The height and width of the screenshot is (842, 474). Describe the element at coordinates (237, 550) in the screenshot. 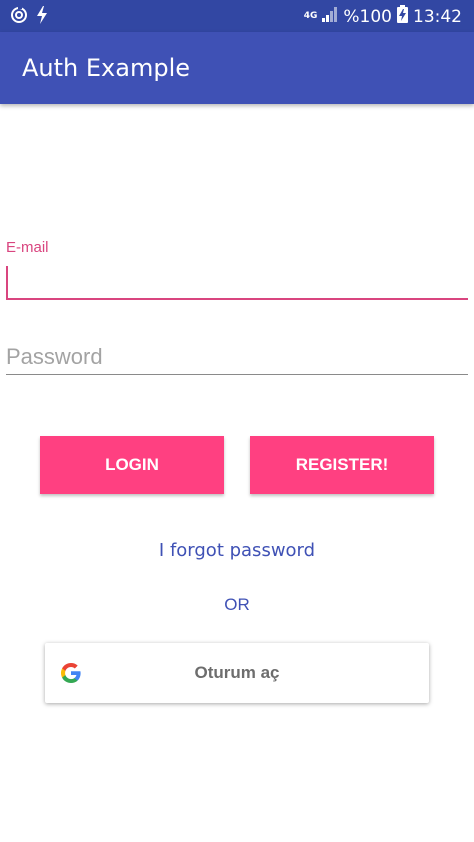

I see `forgot-password-link: I forgot password` at that location.